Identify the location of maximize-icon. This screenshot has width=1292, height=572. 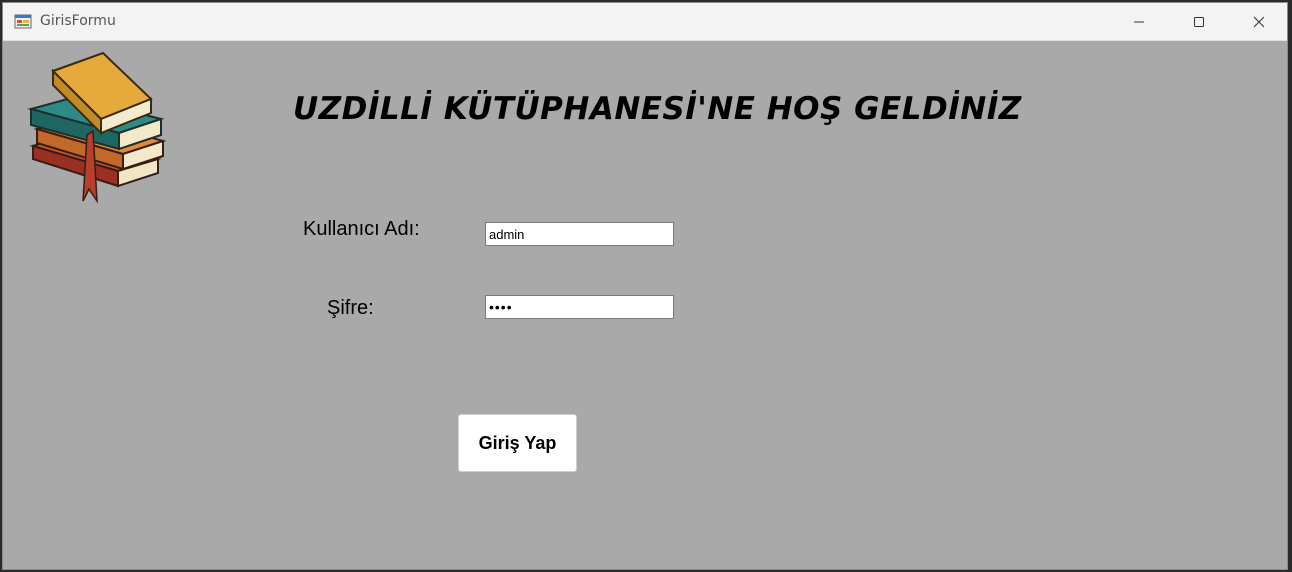
(1199, 21).